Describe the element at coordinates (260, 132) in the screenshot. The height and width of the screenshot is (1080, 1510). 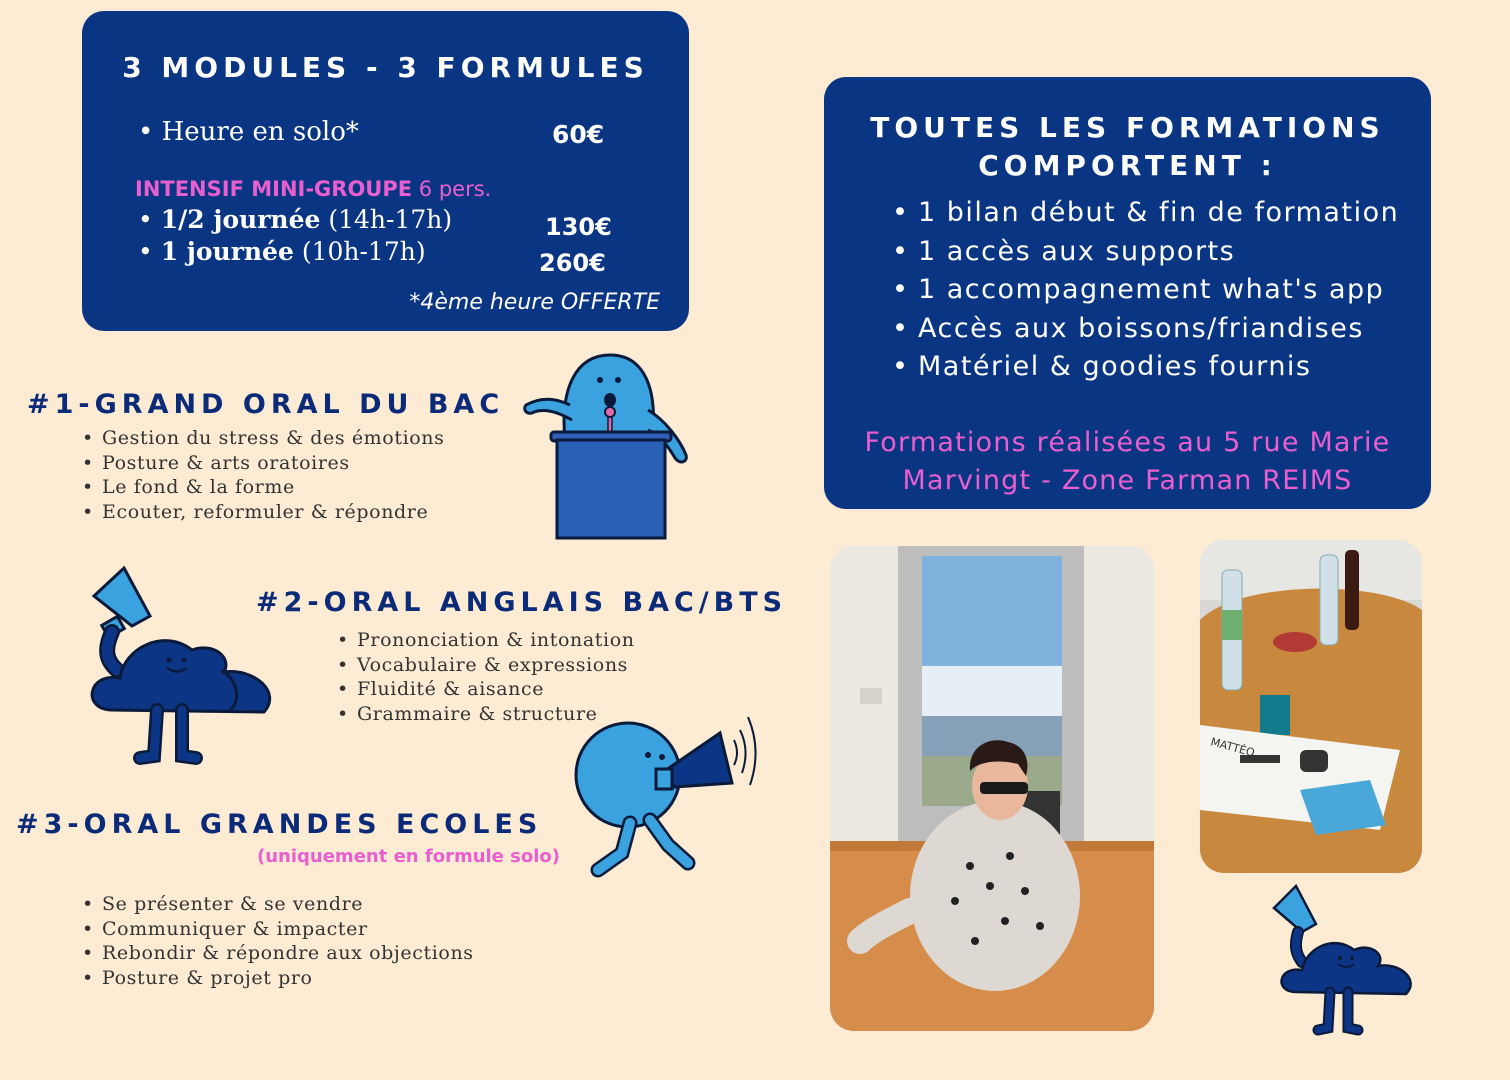
I see `solo-label: Heure en solo*` at that location.